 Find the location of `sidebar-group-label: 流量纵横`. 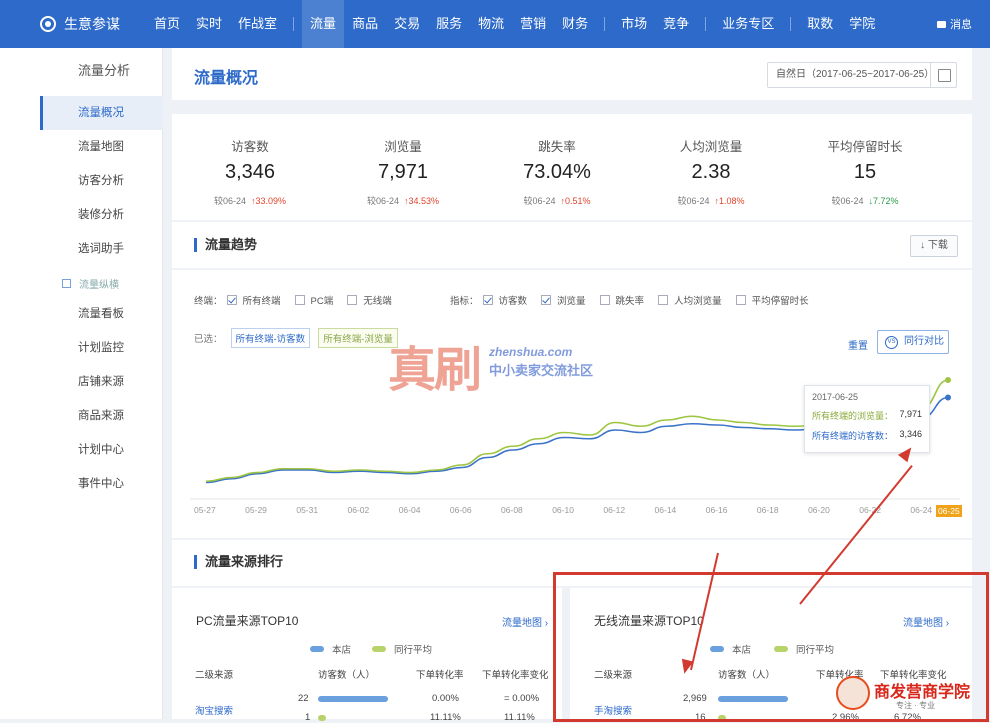

sidebar-group-label: 流量纵横 is located at coordinates (99, 285).